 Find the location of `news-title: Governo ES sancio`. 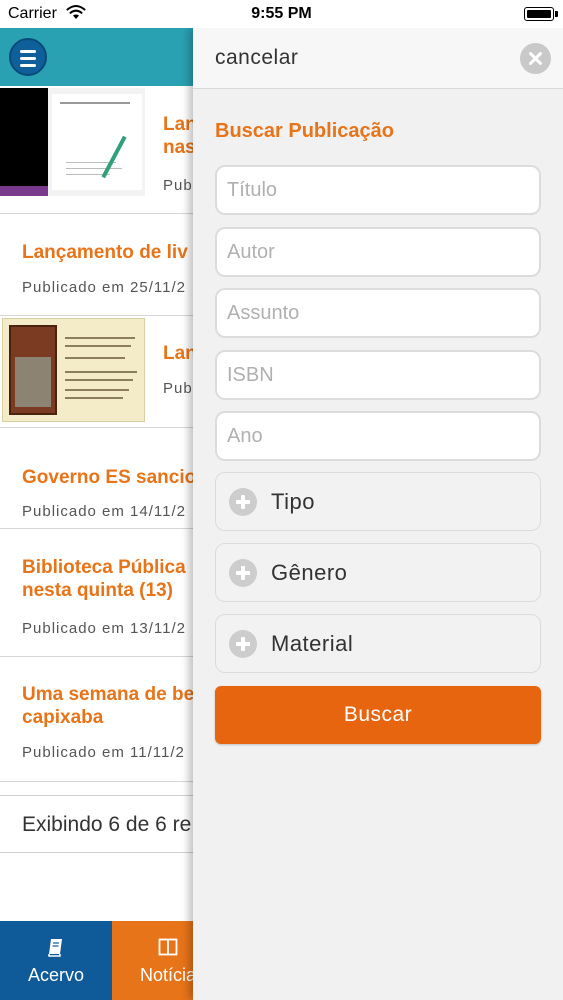

news-title: Governo ES sancio is located at coordinates (109, 477).